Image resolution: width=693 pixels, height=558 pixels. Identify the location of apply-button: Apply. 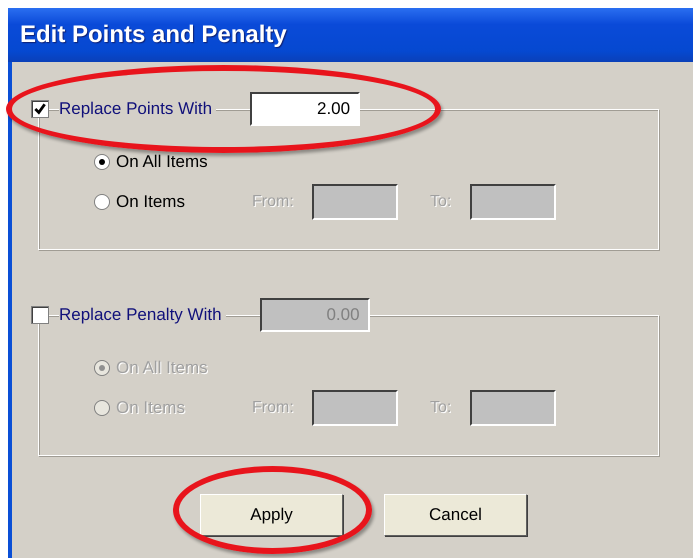
(271, 515).